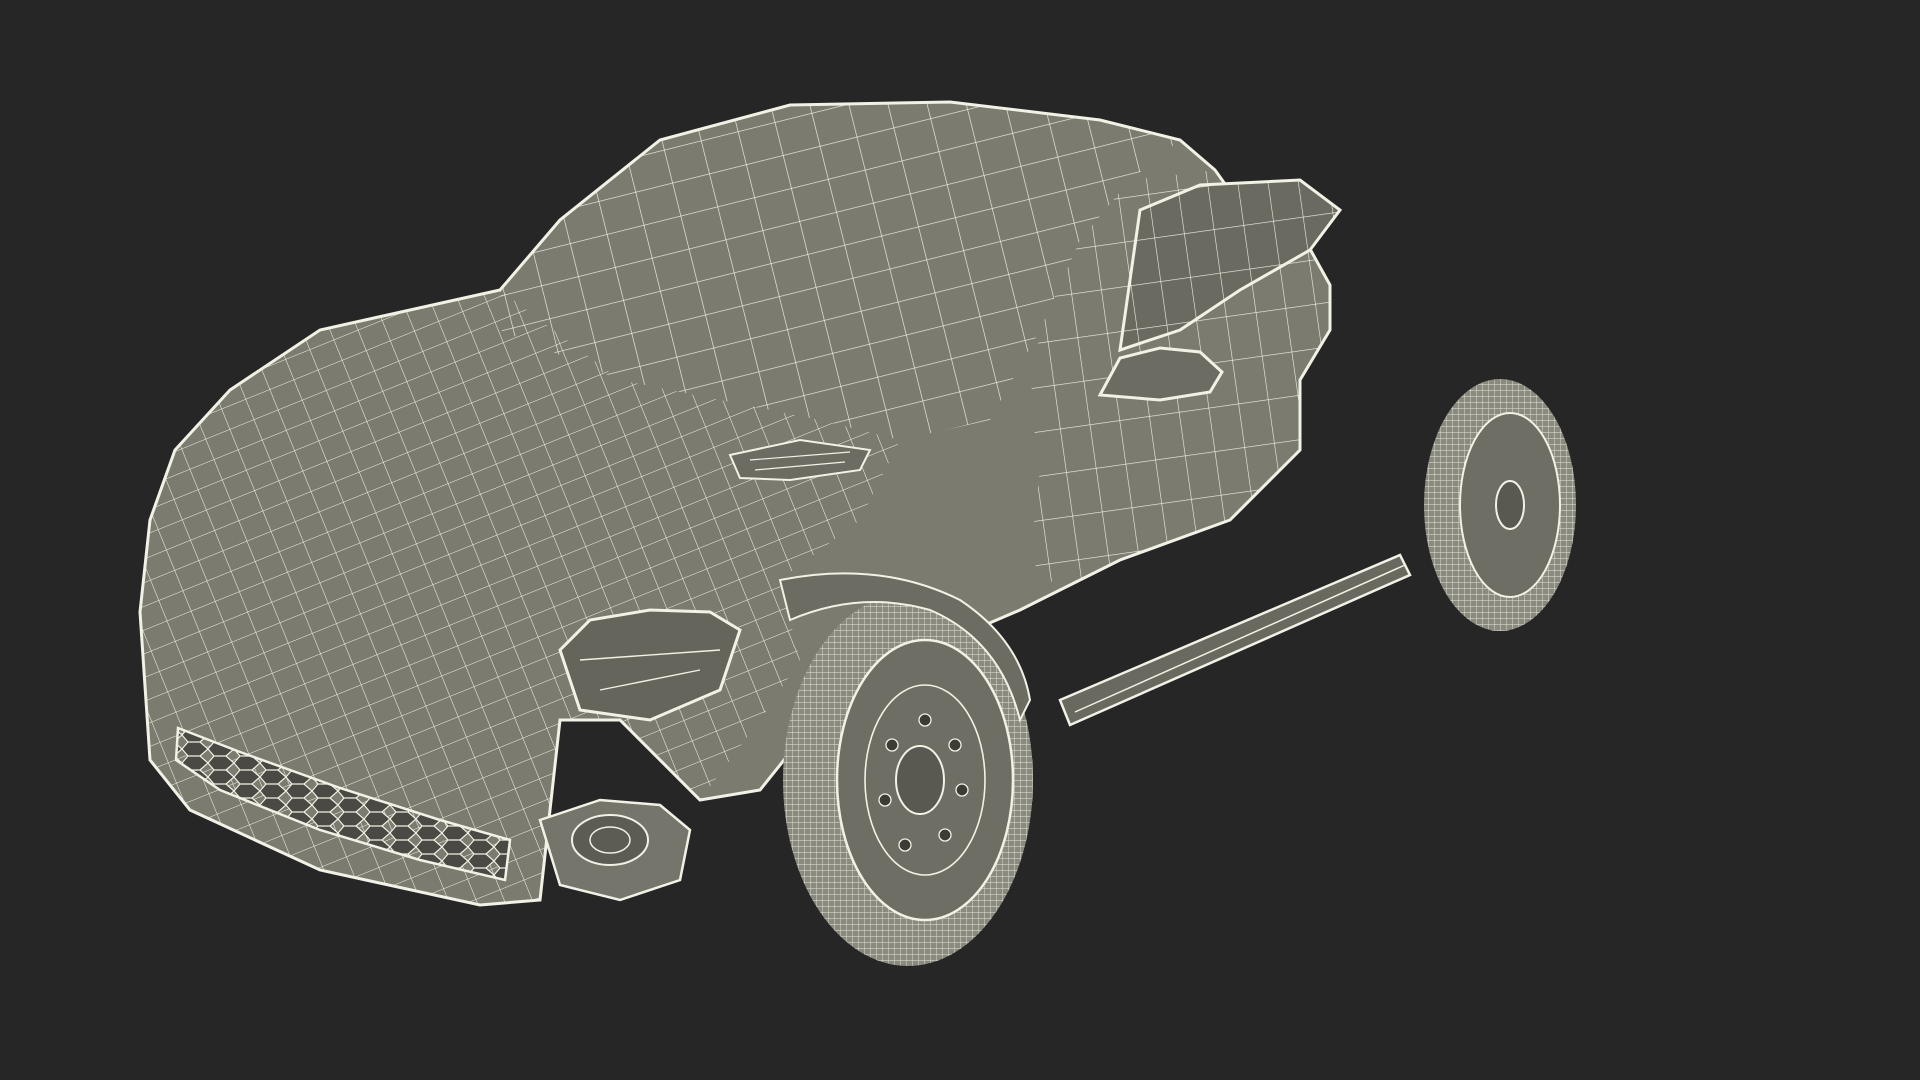  Describe the element at coordinates (615, 850) in the screenshot. I see `fog-light` at that location.